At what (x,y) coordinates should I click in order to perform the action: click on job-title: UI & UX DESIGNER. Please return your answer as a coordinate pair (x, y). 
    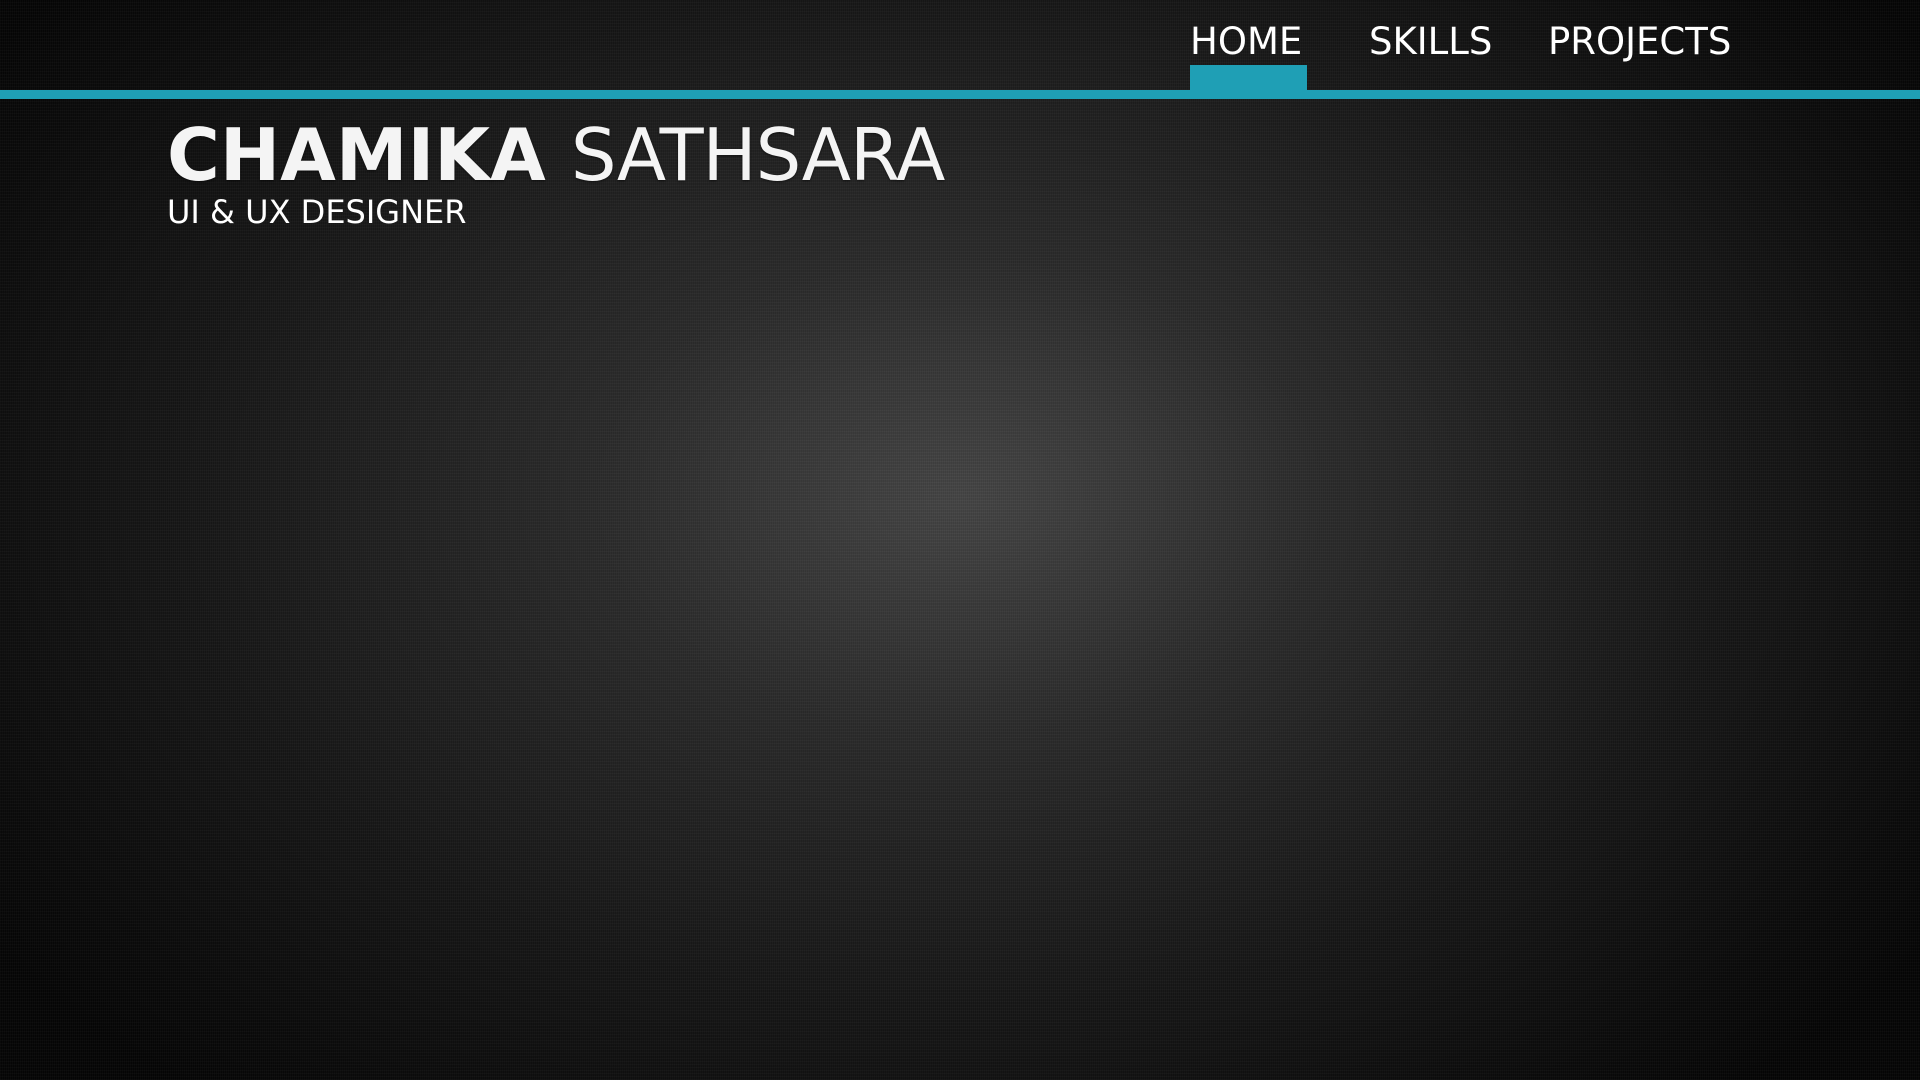
    Looking at the image, I should click on (317, 212).